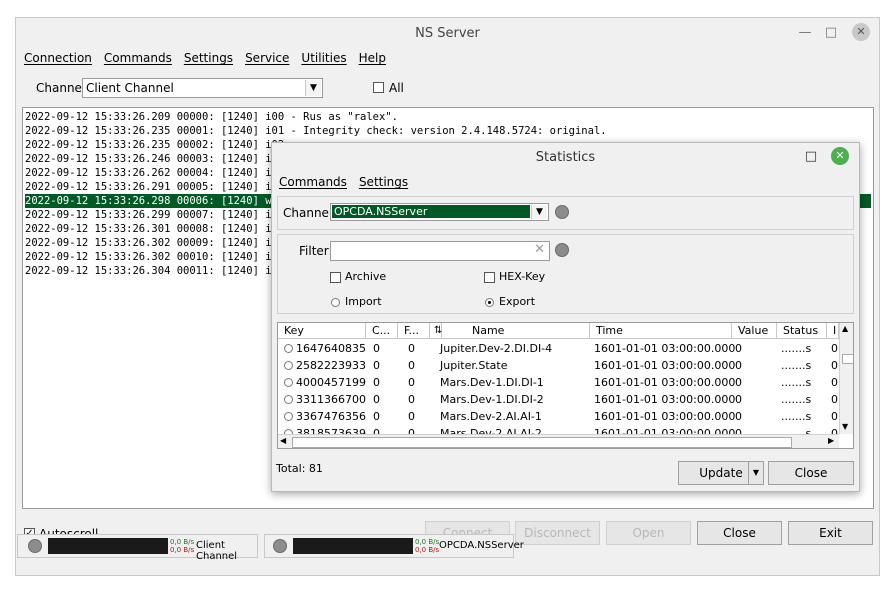 The width and height of the screenshot is (896, 593). I want to click on horizontal-scrollbar: ◀ ▶, so click(558, 441).